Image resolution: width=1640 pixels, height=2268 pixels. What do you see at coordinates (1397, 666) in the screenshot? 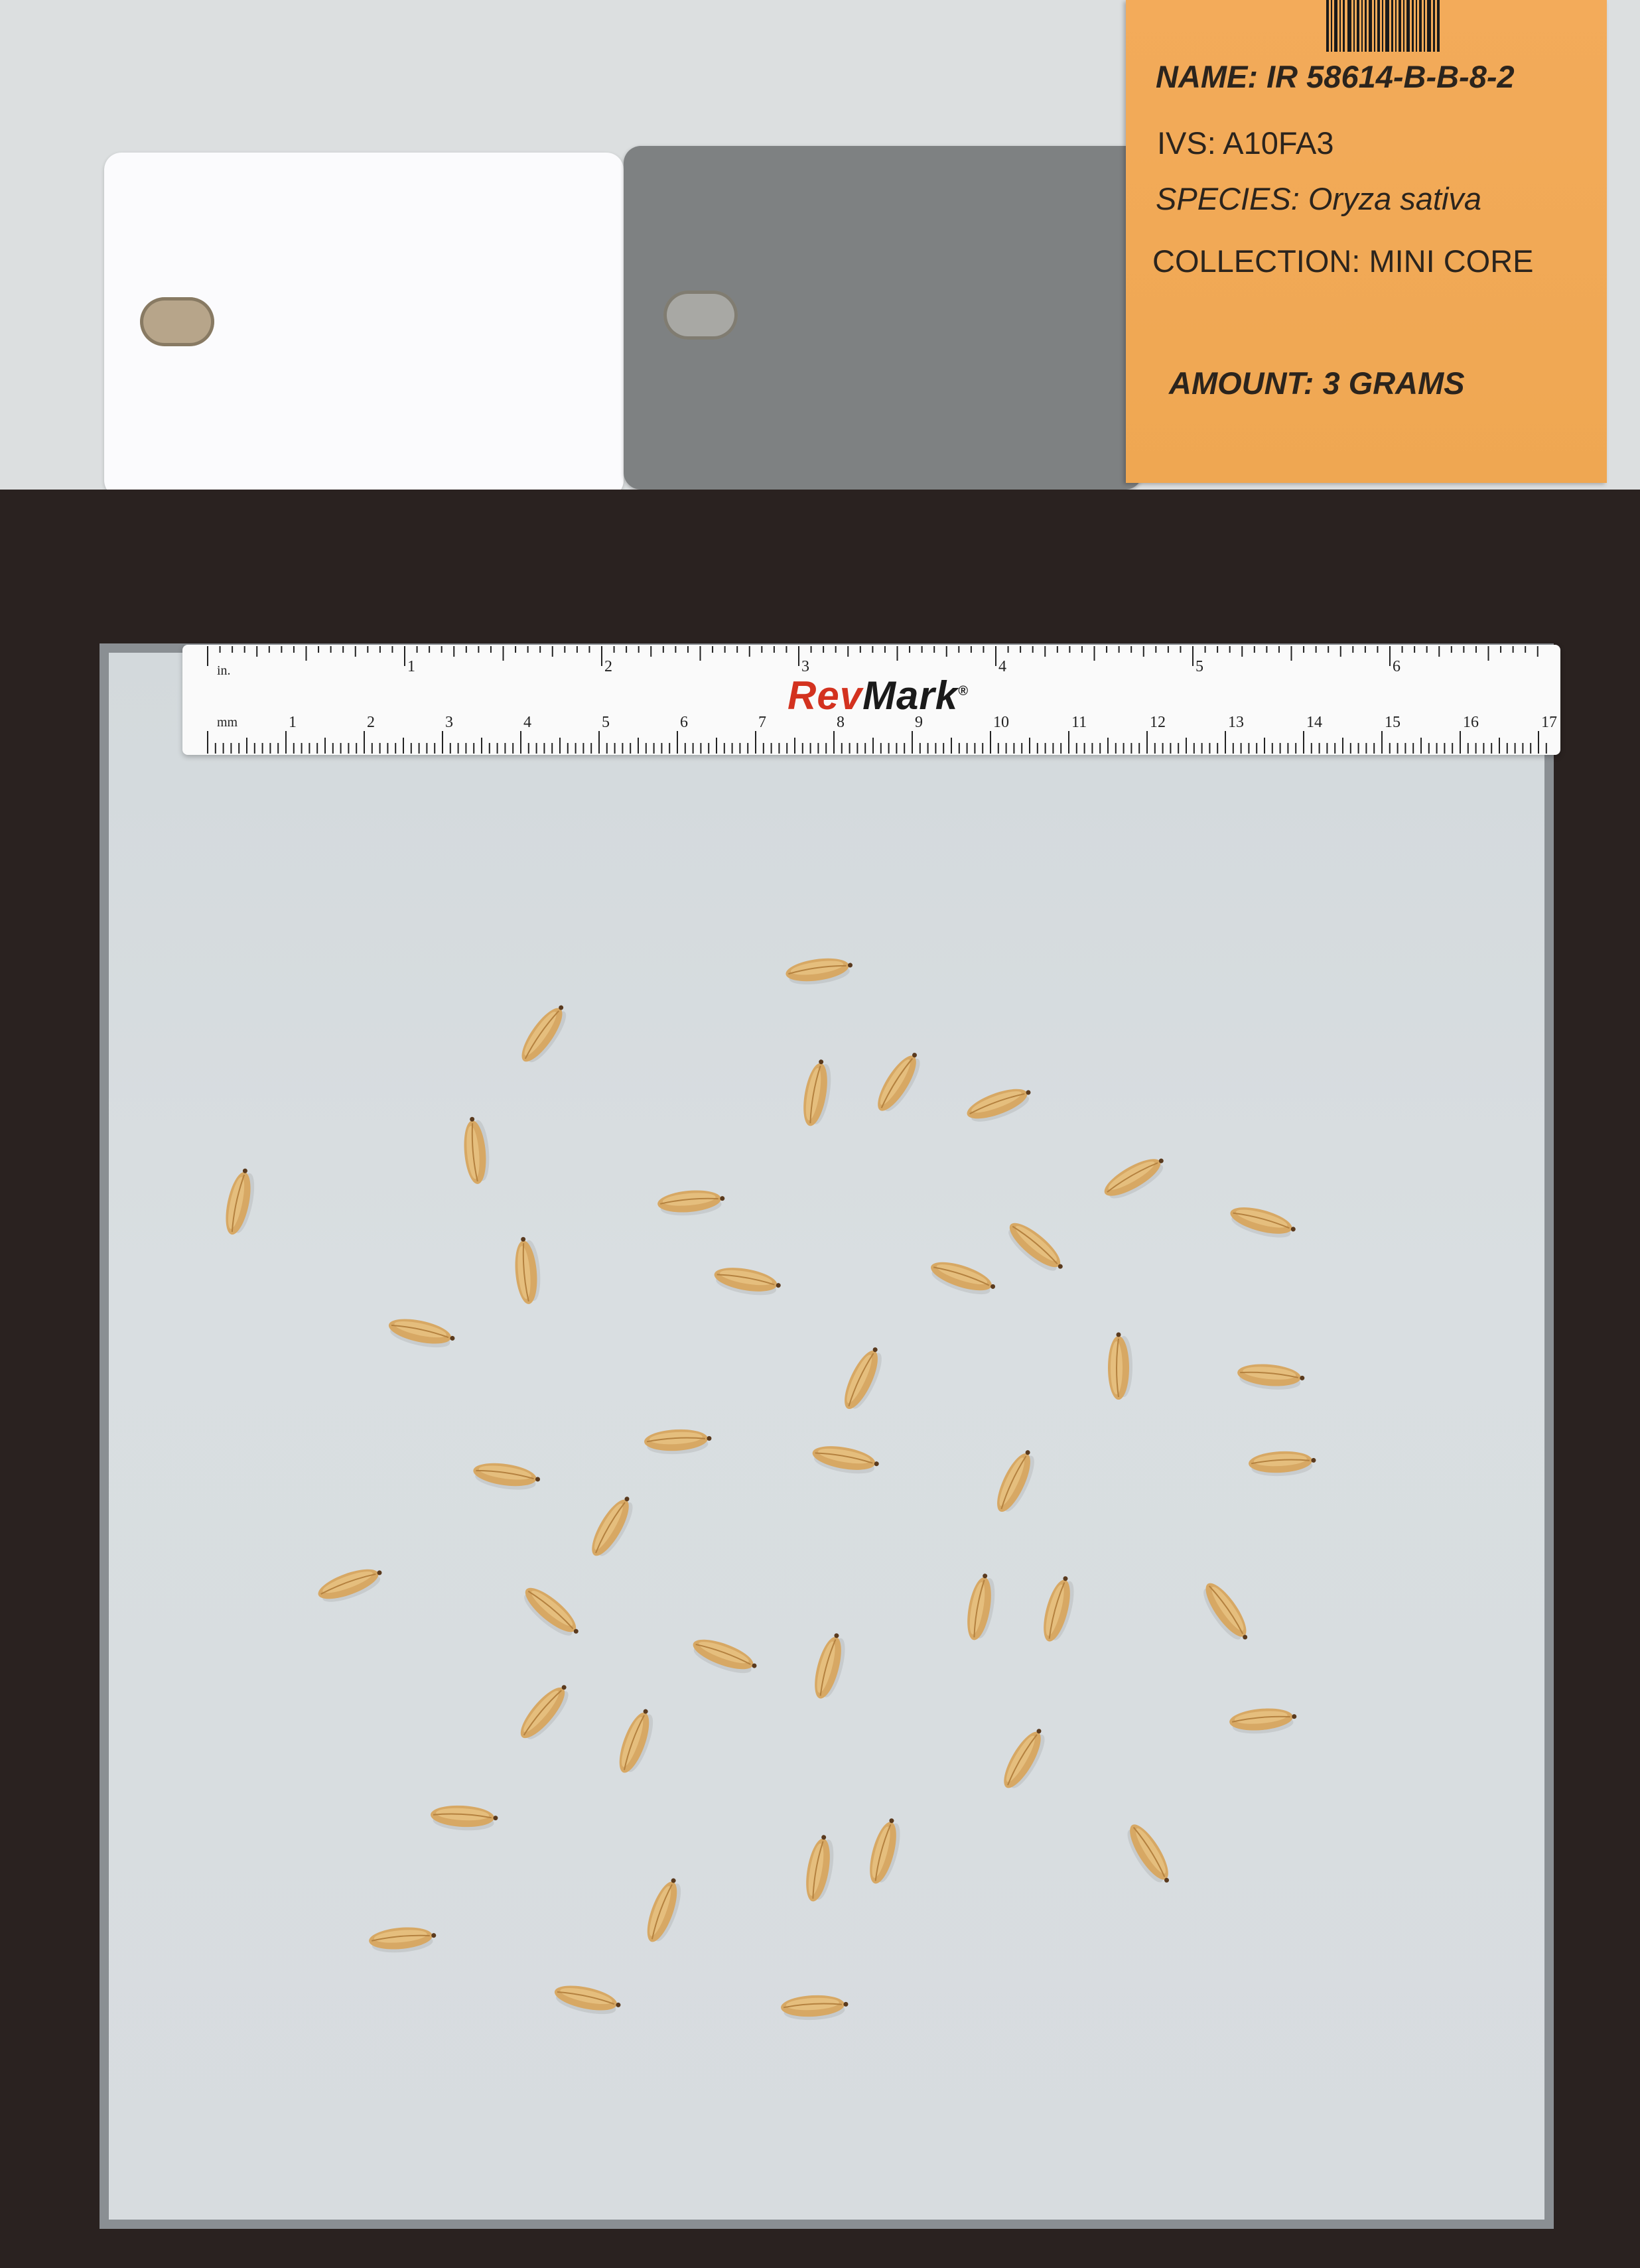
I see `ruler-inch-label: 6` at bounding box center [1397, 666].